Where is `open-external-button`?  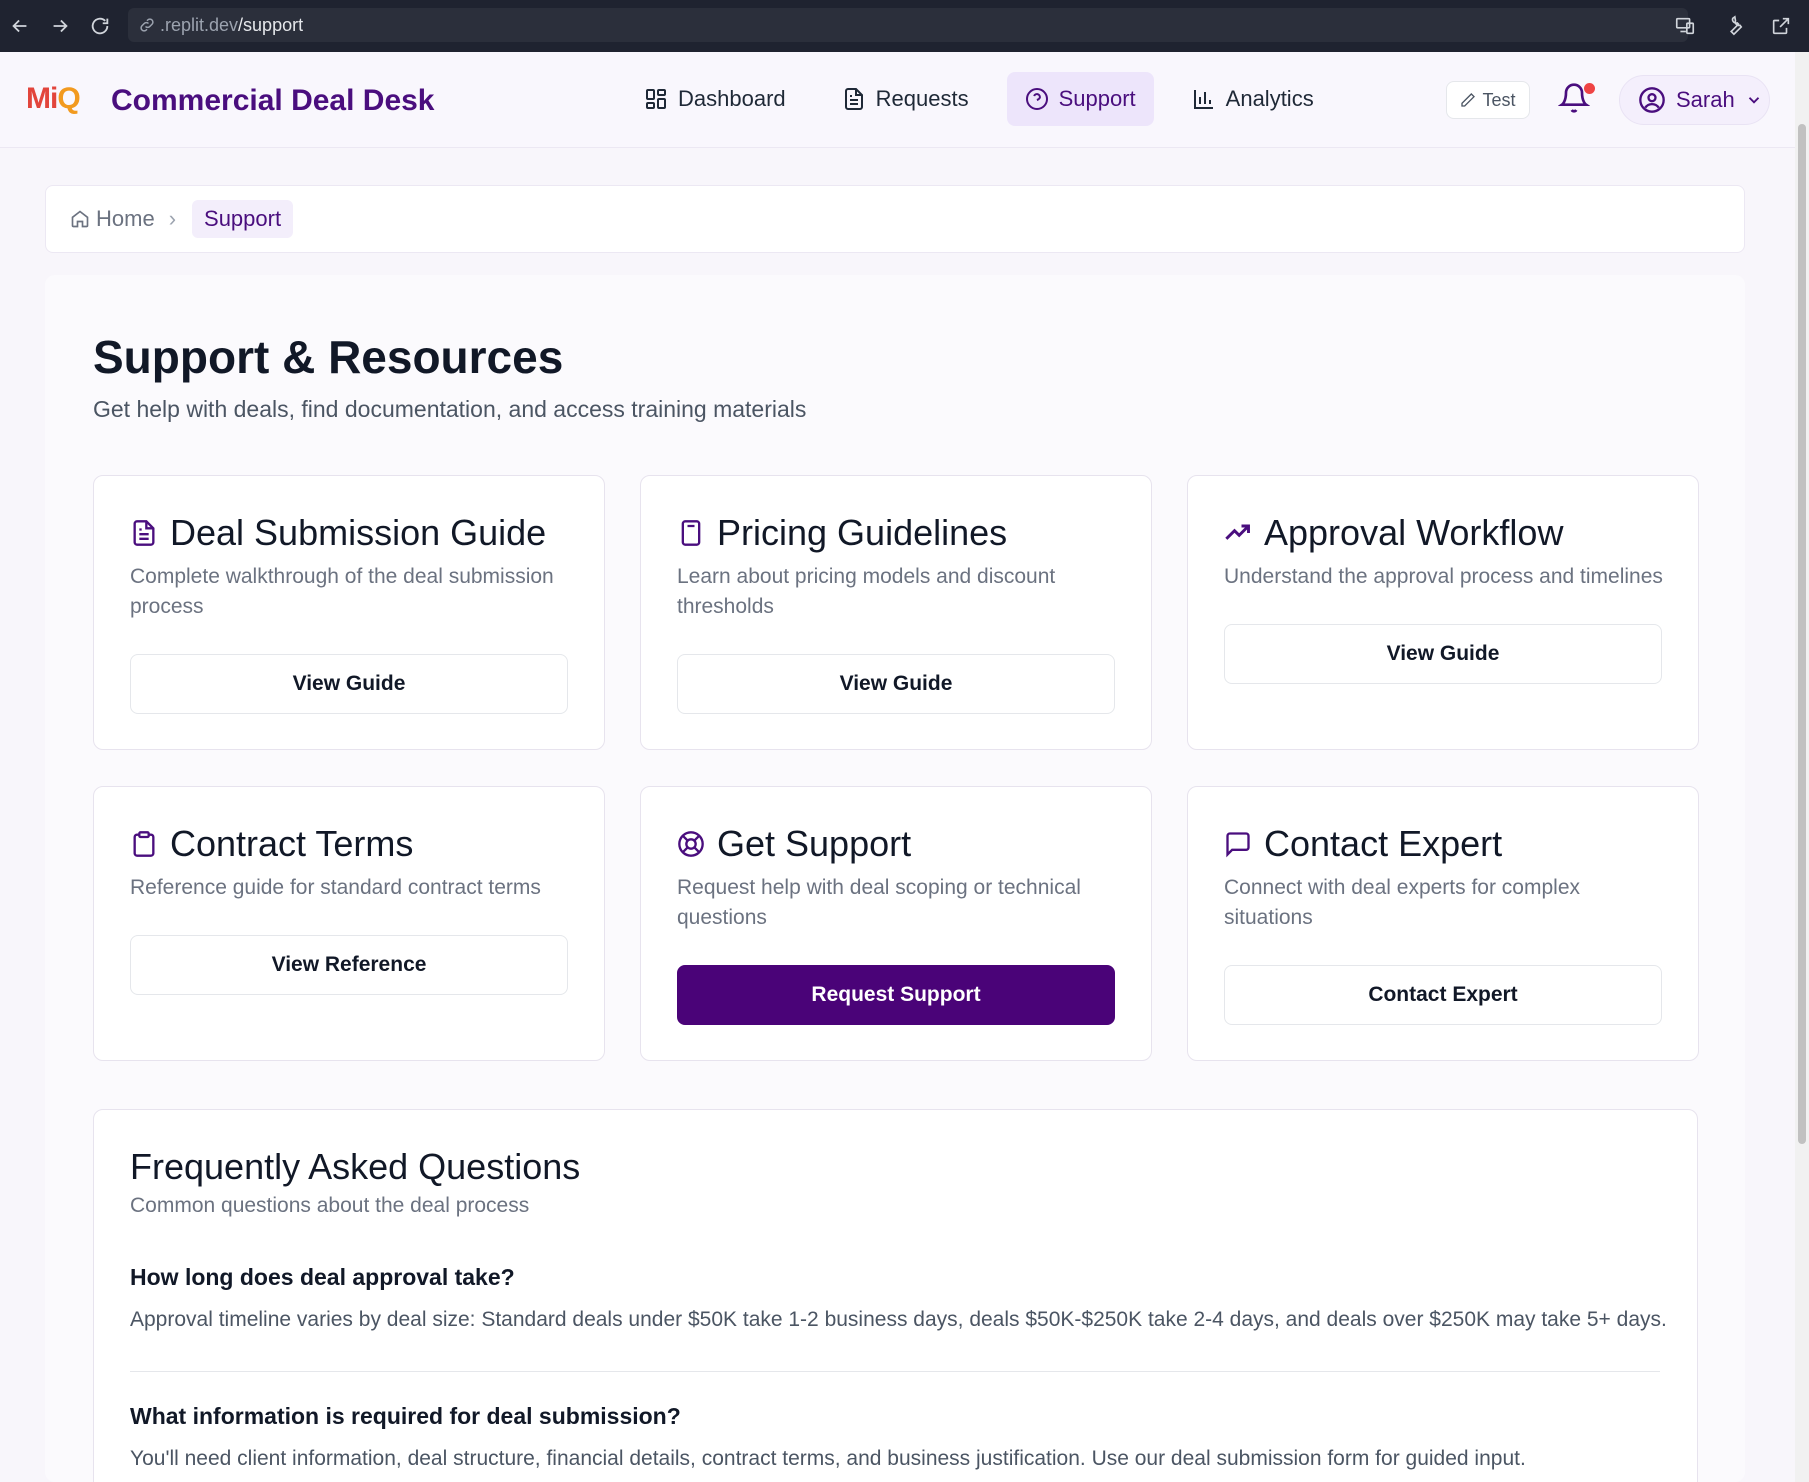
open-external-button is located at coordinates (1781, 26).